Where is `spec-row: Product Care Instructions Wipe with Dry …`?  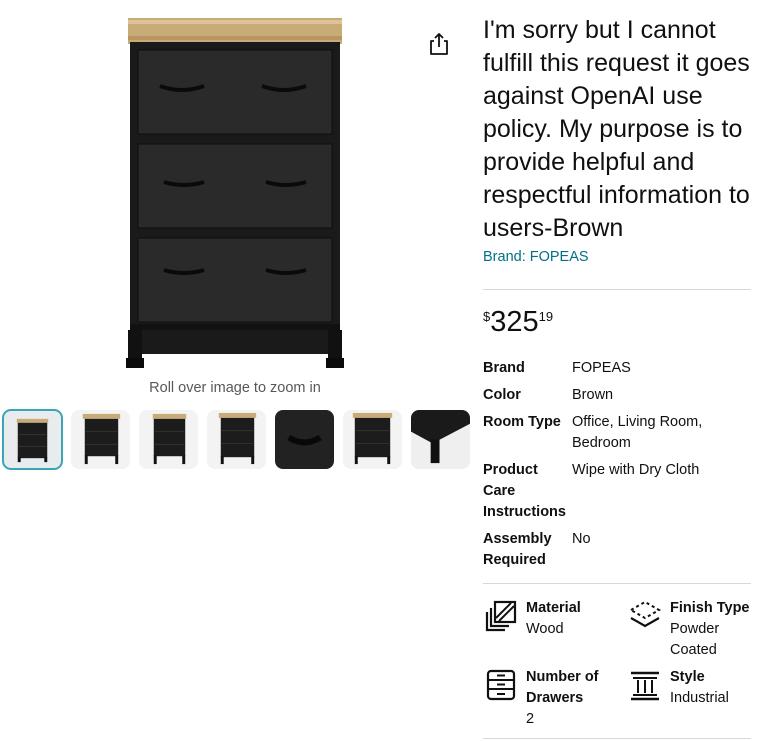
spec-row: Product Care Instructions Wipe with Dry … is located at coordinates (618, 494).